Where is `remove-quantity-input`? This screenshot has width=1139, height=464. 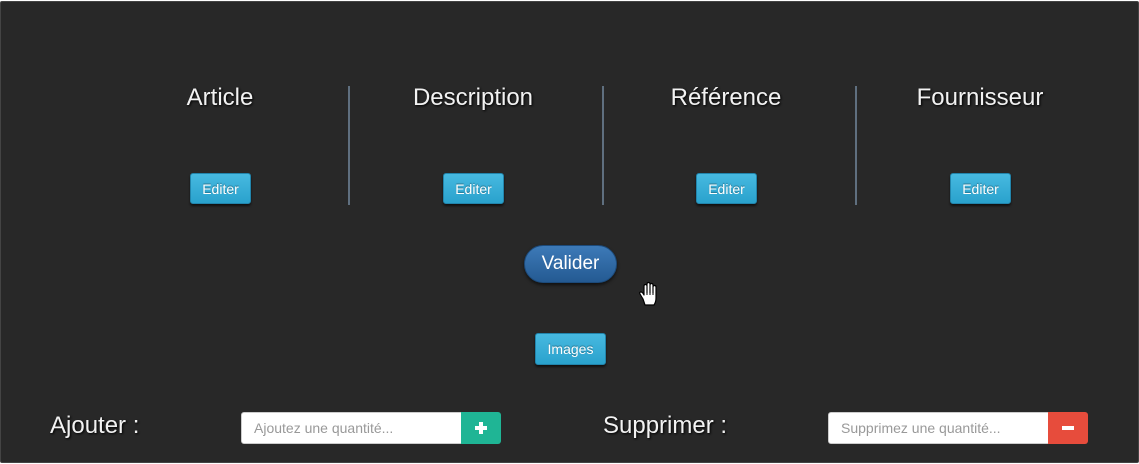
remove-quantity-input is located at coordinates (938, 428).